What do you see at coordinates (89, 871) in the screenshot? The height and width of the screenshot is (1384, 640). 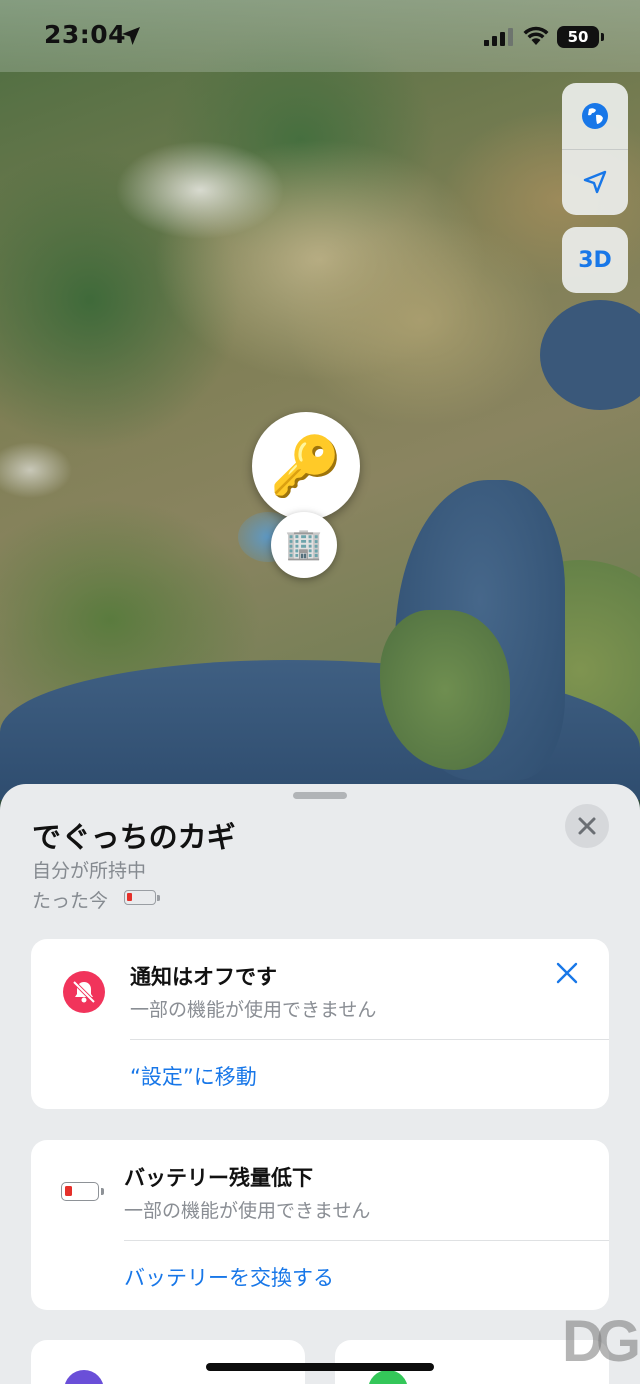 I see `owner-status: 自分が所持中` at bounding box center [89, 871].